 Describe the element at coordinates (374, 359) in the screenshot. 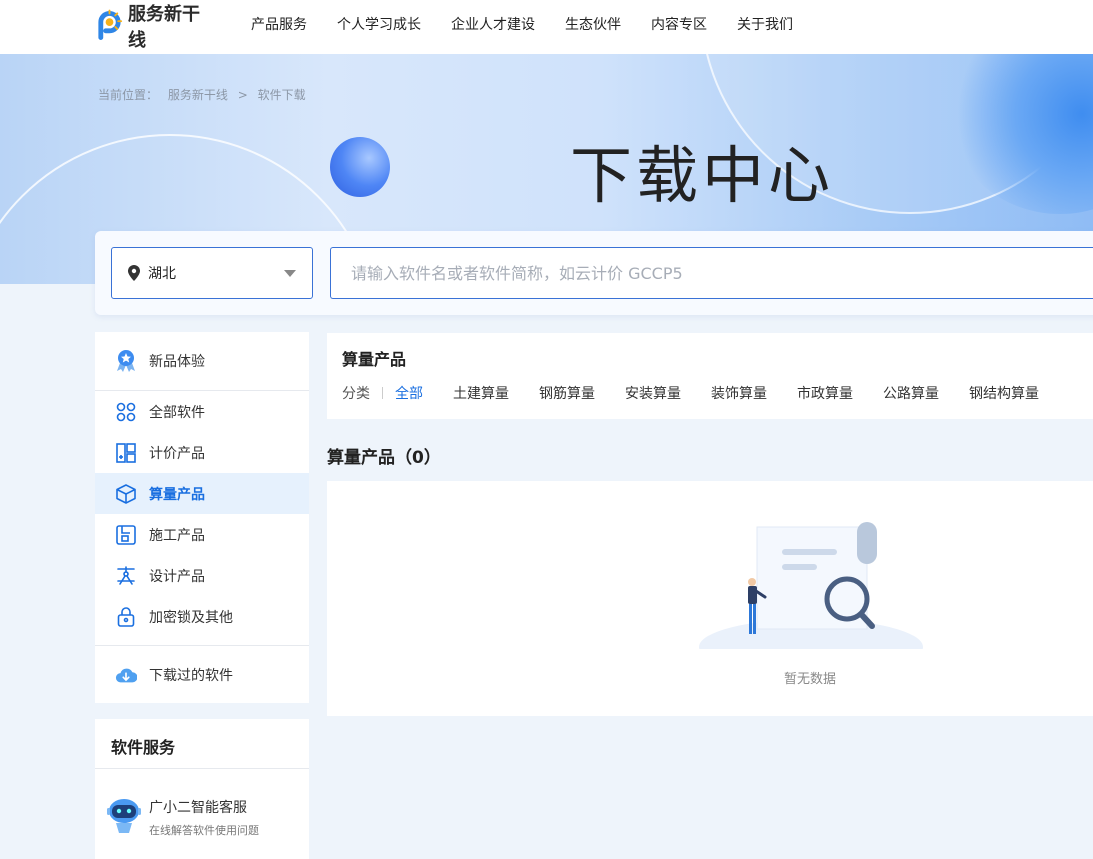

I see `category-title: 算量产品` at that location.